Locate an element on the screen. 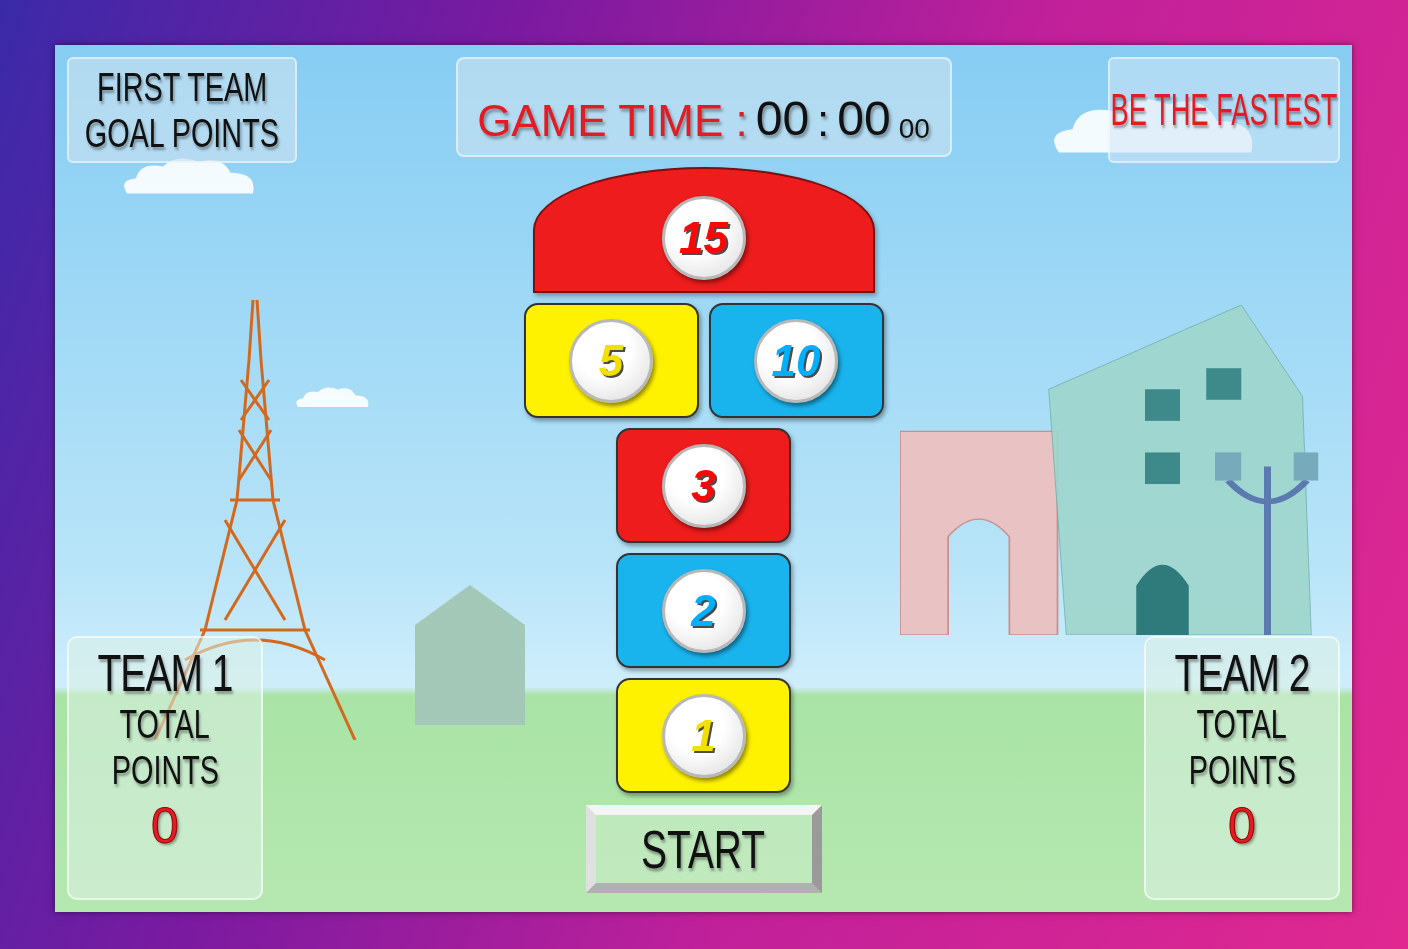 The image size is (1408, 949). hopscotch-arch: 15 is located at coordinates (703, 230).